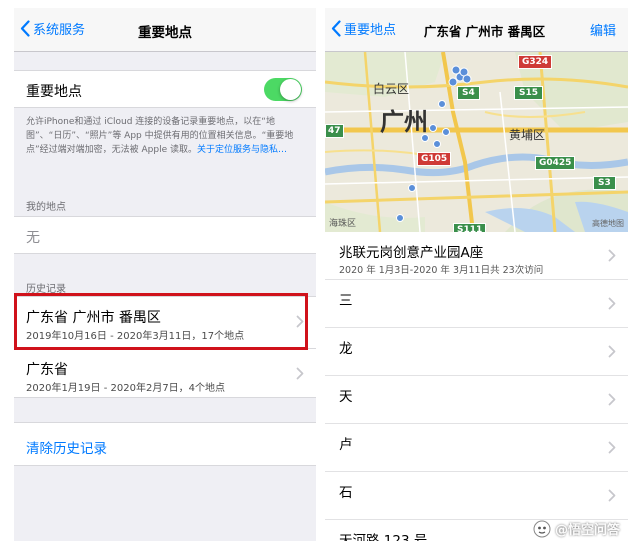 Image resolution: width=640 pixels, height=549 pixels. Describe the element at coordinates (126, 388) in the screenshot. I see `history-item-subtitle: 2020年1月19日 - 2020年2月7日，4个地点` at that location.